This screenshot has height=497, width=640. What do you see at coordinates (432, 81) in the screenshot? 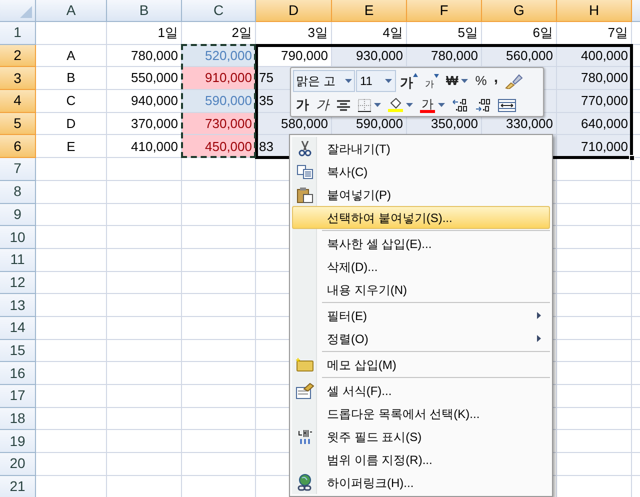
I see `shrink-font-button: 가` at bounding box center [432, 81].